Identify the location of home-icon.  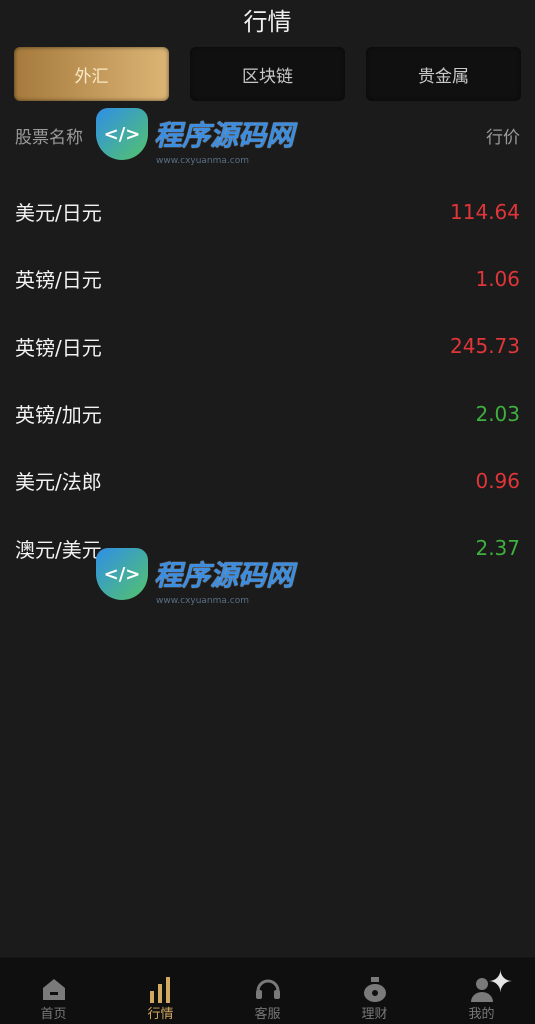
(54, 989).